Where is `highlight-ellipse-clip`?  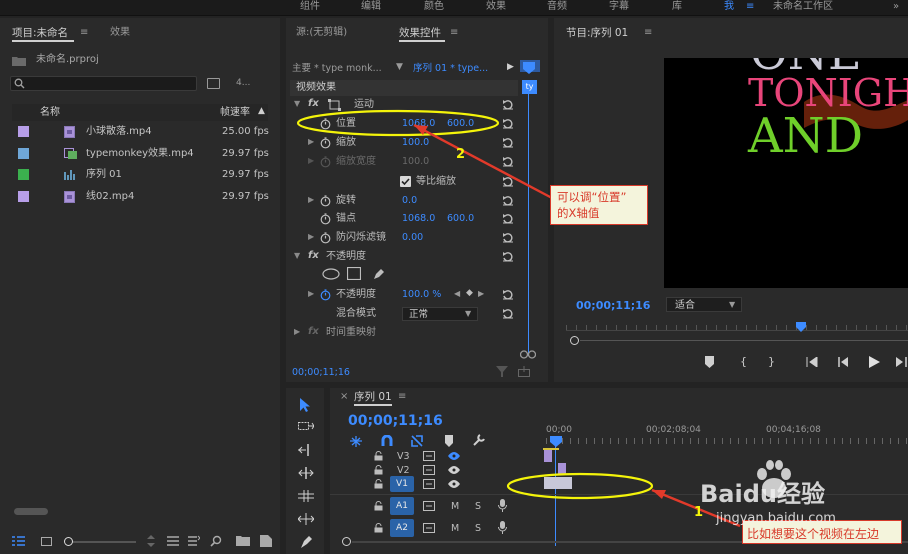 highlight-ellipse-clip is located at coordinates (580, 486).